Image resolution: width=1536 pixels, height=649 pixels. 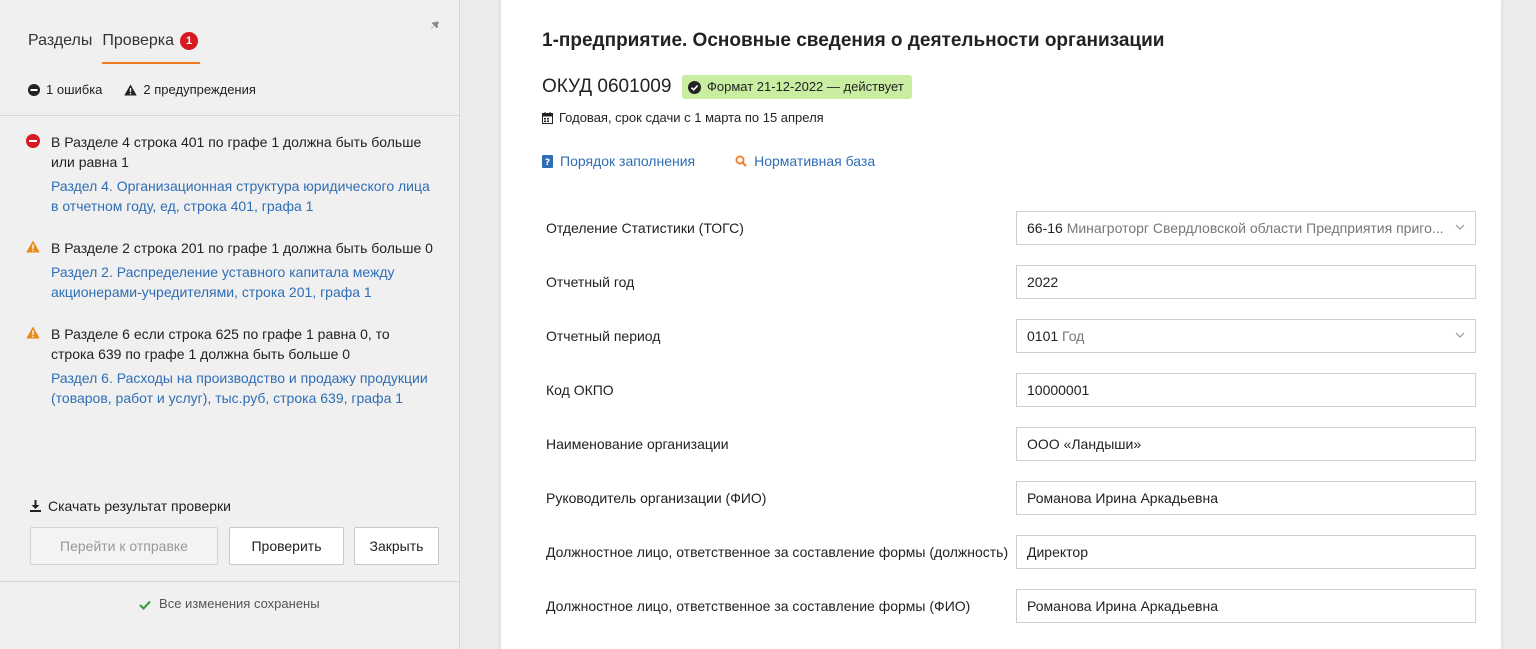 I want to click on error-count-badge: 1, so click(x=189, y=41).